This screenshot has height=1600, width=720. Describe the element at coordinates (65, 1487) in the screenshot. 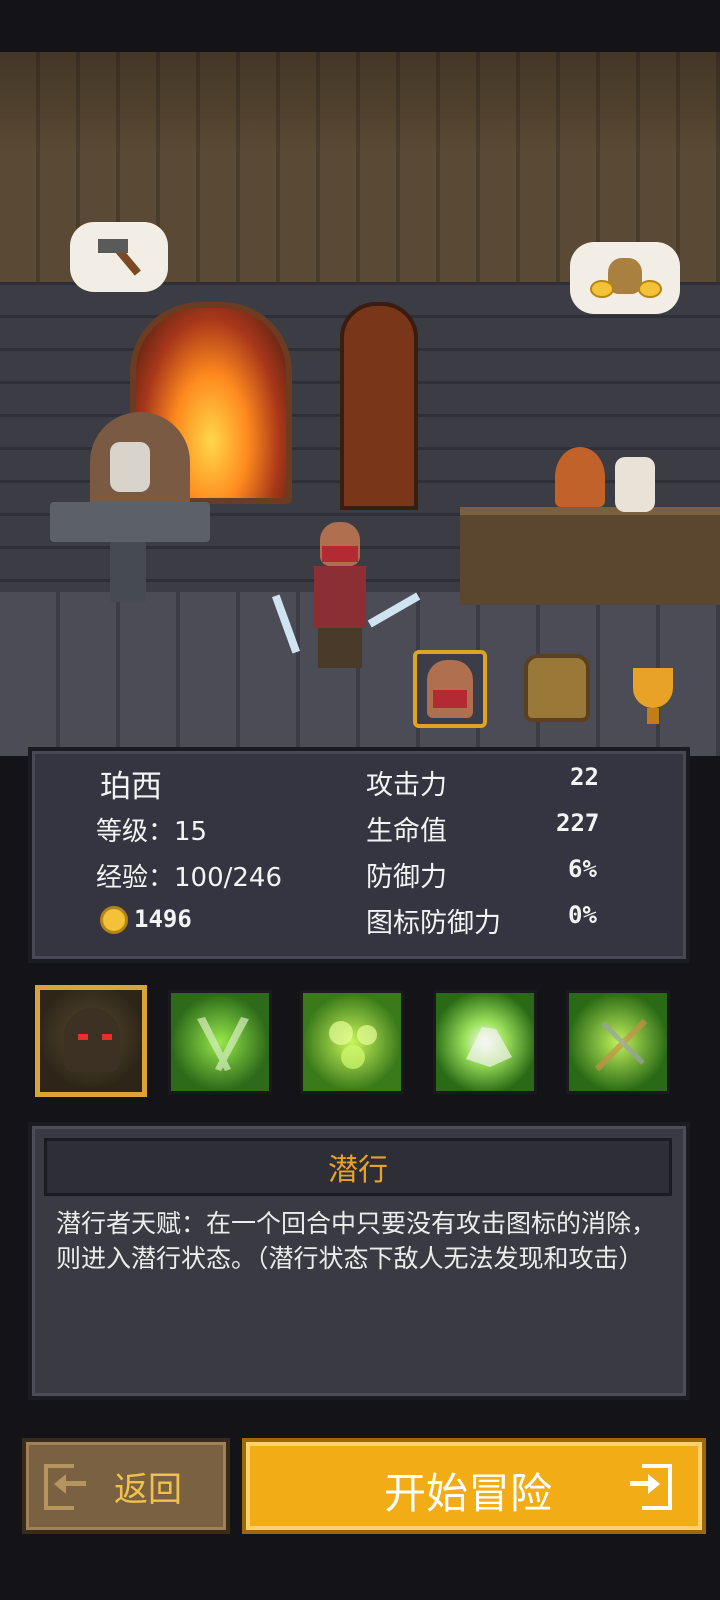

I see `back-arrow-icon` at that location.